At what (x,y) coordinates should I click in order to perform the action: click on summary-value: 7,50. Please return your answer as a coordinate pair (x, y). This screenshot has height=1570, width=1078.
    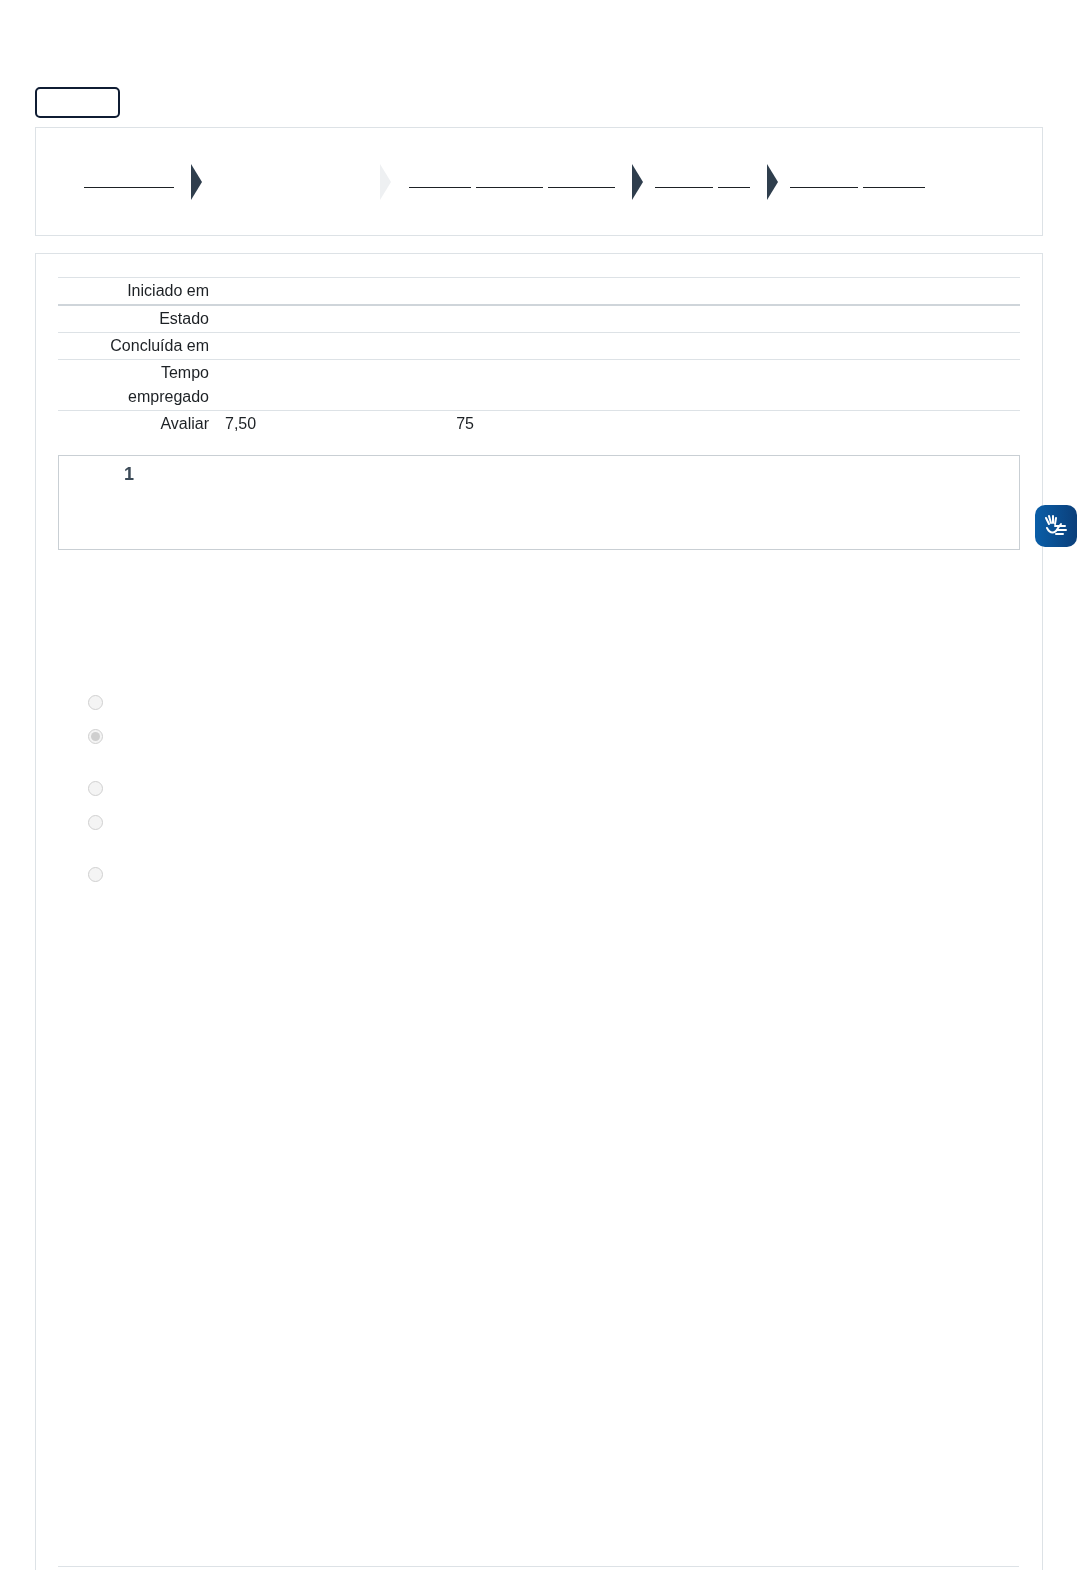
    Looking at the image, I should click on (241, 424).